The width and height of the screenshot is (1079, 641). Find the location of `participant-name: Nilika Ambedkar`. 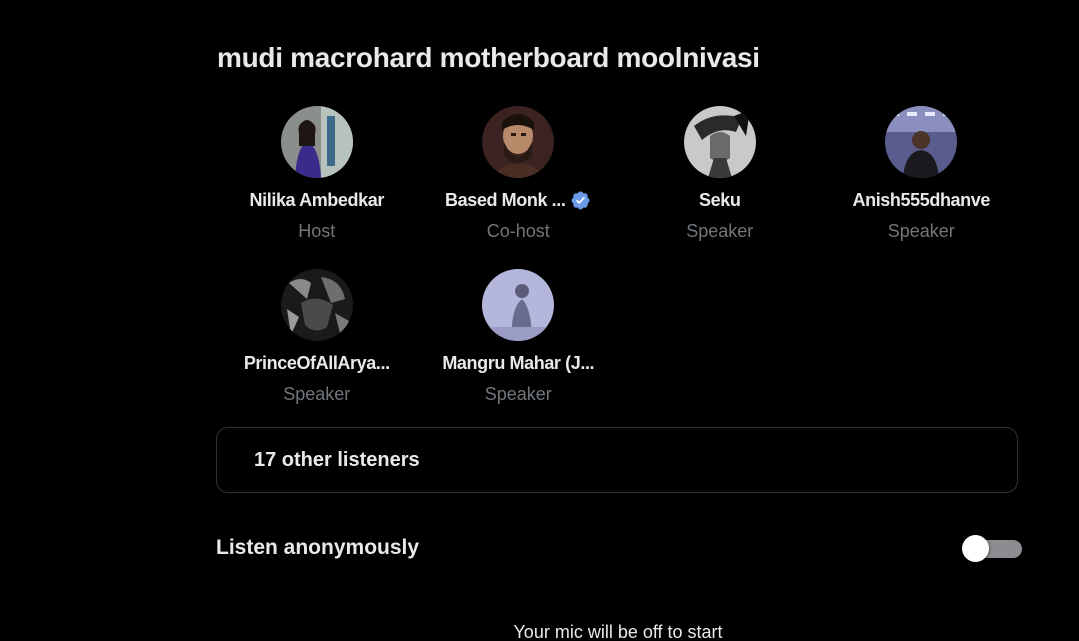

participant-name: Nilika Ambedkar is located at coordinates (317, 200).